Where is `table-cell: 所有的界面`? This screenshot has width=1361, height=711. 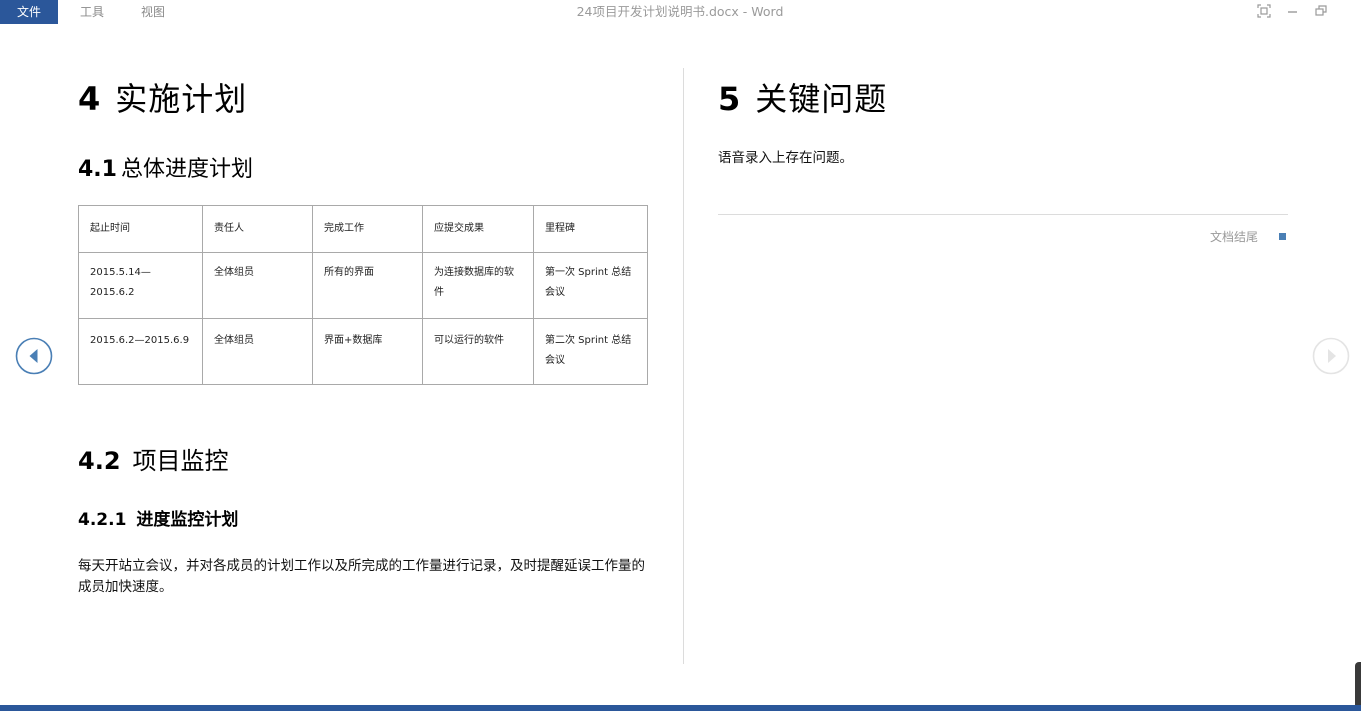 table-cell: 所有的界面 is located at coordinates (367, 285).